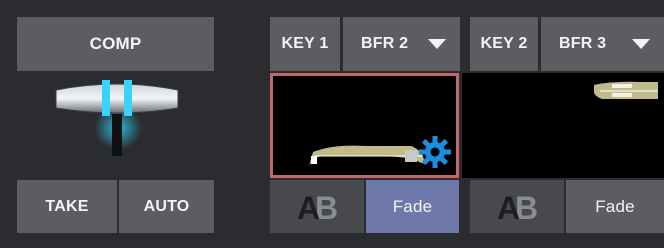 This screenshot has width=664, height=248. What do you see at coordinates (435, 152) in the screenshot?
I see `gear-icon` at bounding box center [435, 152].